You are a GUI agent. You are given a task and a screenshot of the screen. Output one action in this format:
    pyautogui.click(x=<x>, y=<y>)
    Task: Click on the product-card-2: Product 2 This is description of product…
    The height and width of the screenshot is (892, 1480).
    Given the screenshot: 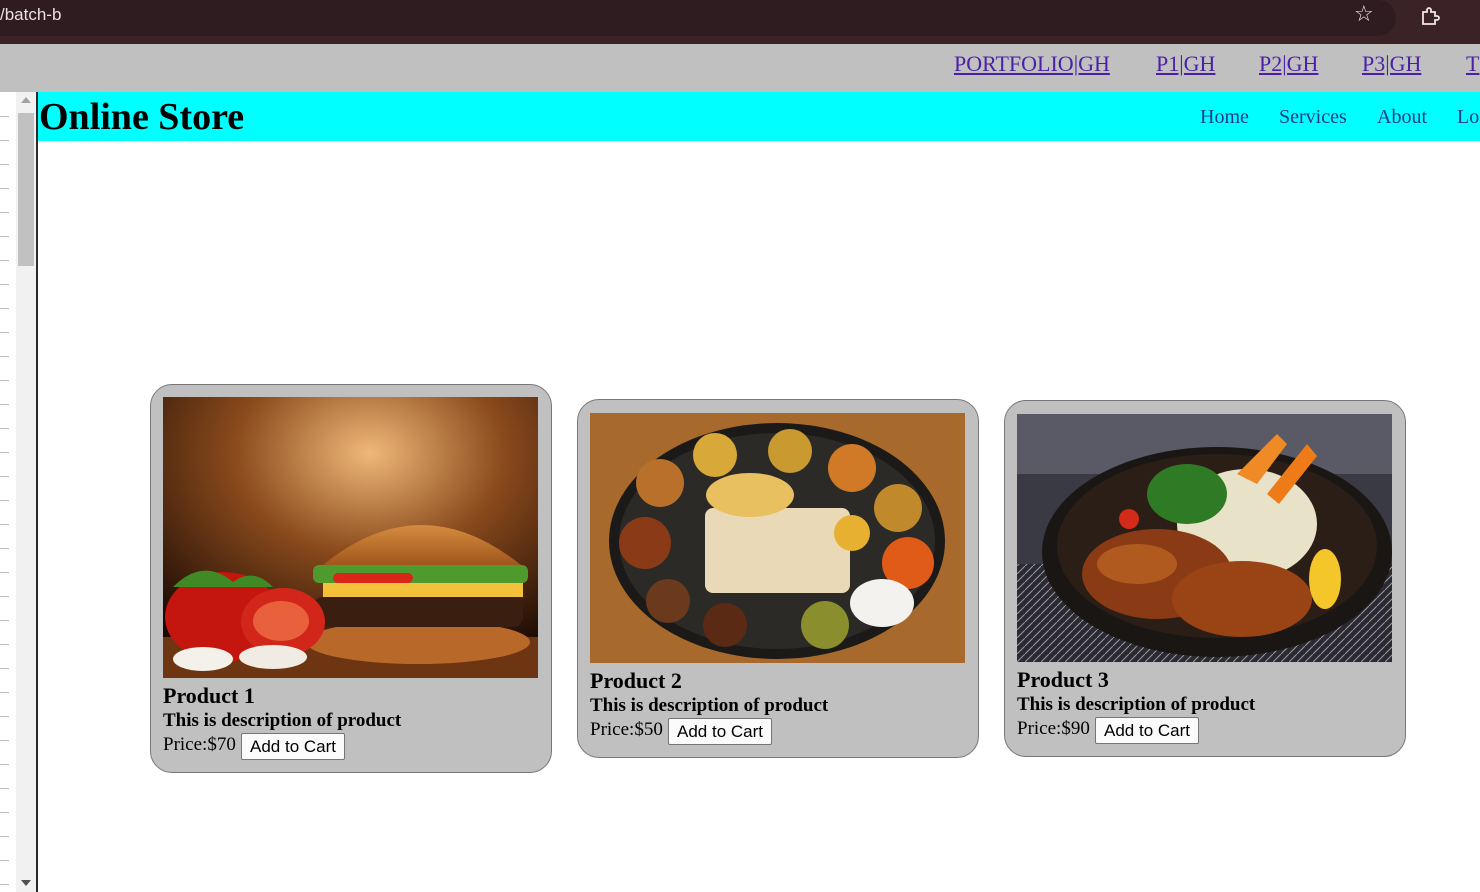 What is the action you would take?
    pyautogui.click(x=778, y=578)
    